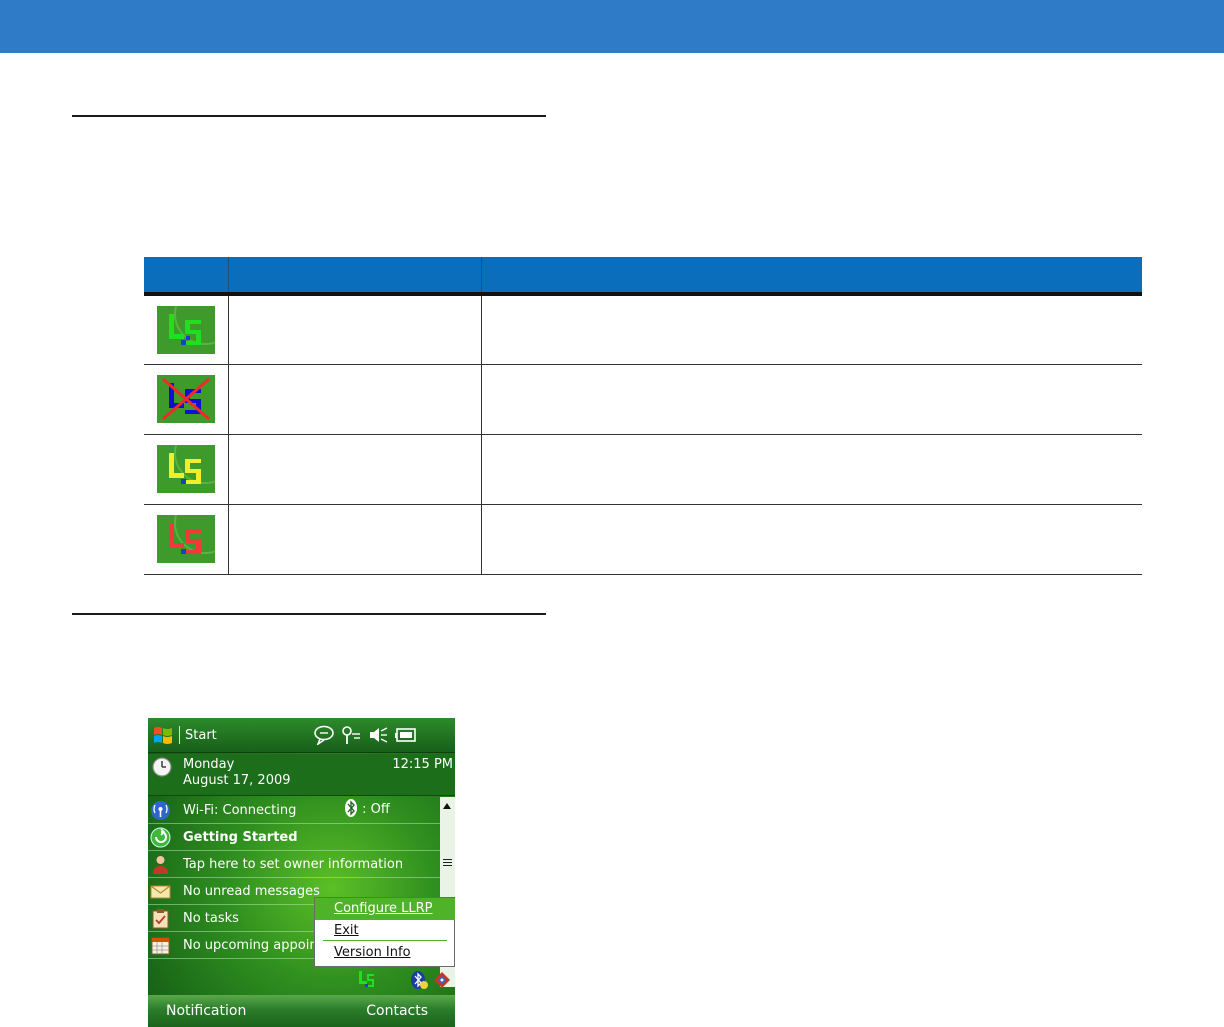  I want to click on date-day: Monday, so click(209, 764).